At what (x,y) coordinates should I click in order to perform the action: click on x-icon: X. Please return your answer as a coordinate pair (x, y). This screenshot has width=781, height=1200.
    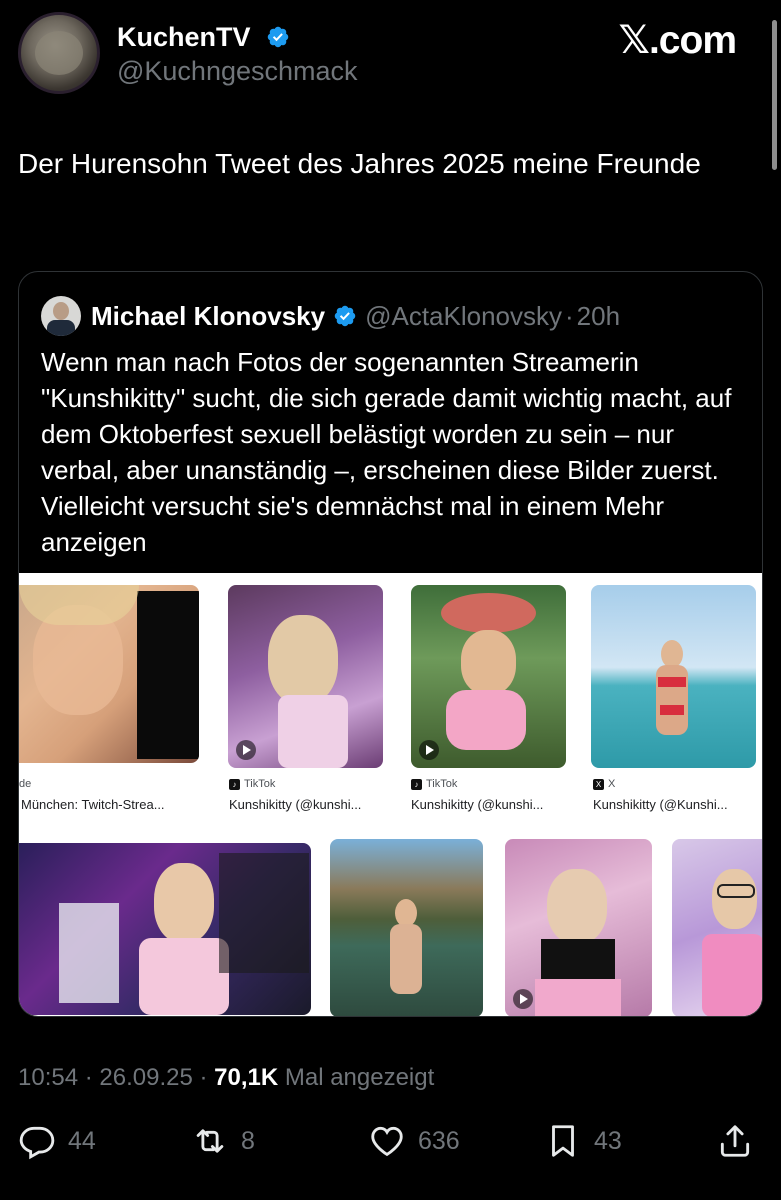
    Looking at the image, I should click on (598, 784).